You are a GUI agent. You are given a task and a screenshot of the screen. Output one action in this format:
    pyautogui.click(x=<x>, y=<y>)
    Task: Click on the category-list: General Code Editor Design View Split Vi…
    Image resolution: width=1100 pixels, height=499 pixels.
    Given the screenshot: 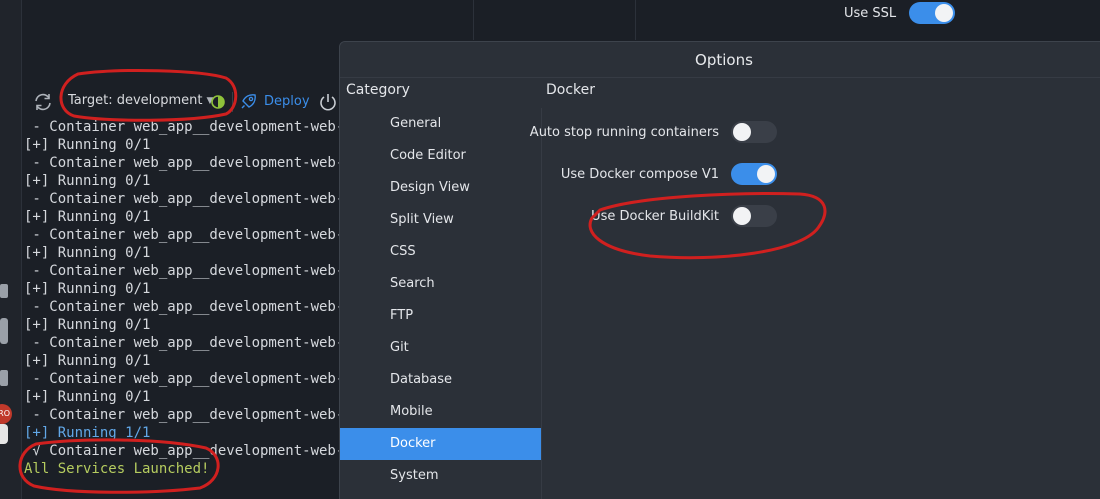 What is the action you would take?
    pyautogui.click(x=441, y=303)
    